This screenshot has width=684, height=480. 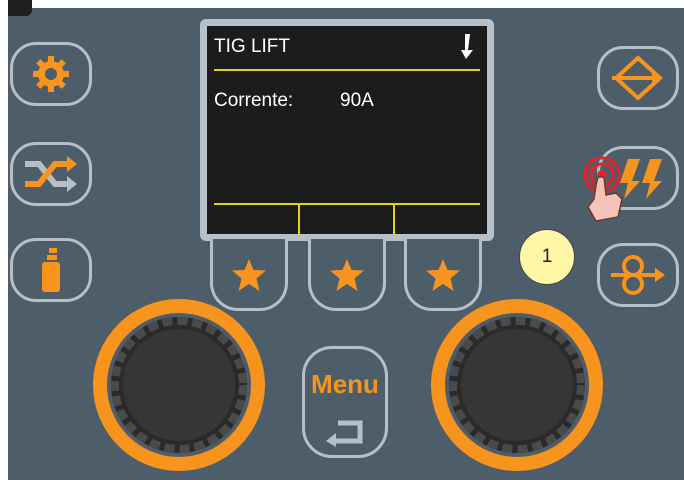 I want to click on down-arrow-icon, so click(x=467, y=46).